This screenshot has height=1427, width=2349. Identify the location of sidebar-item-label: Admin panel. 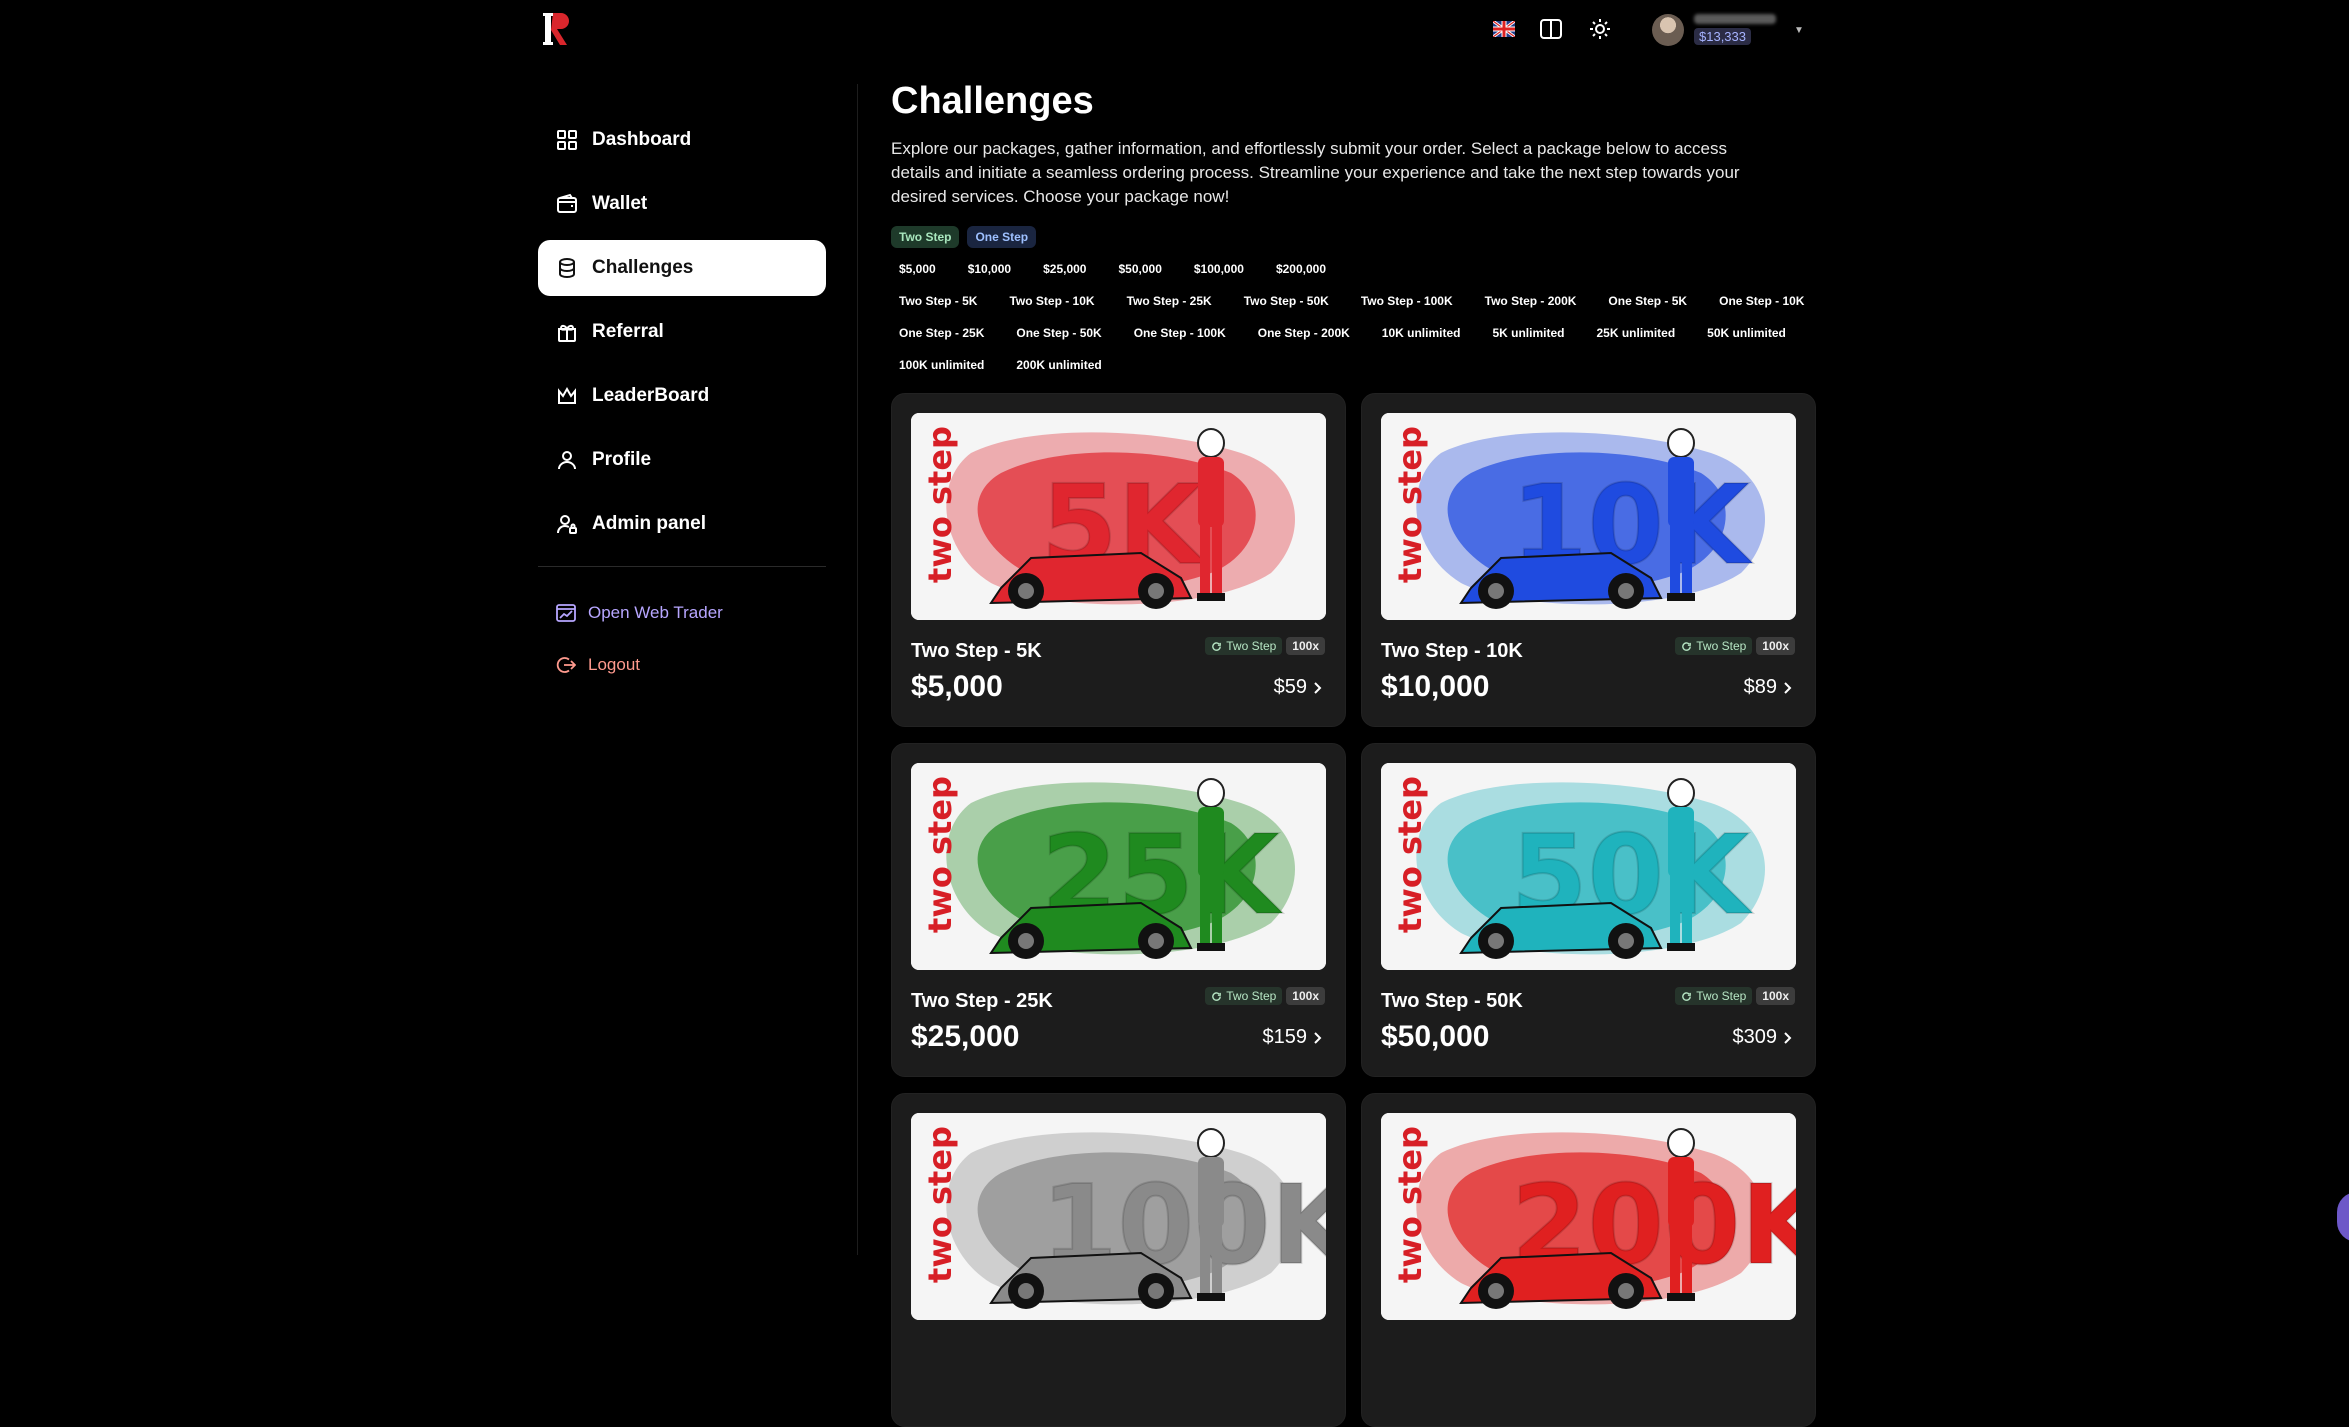
(649, 523).